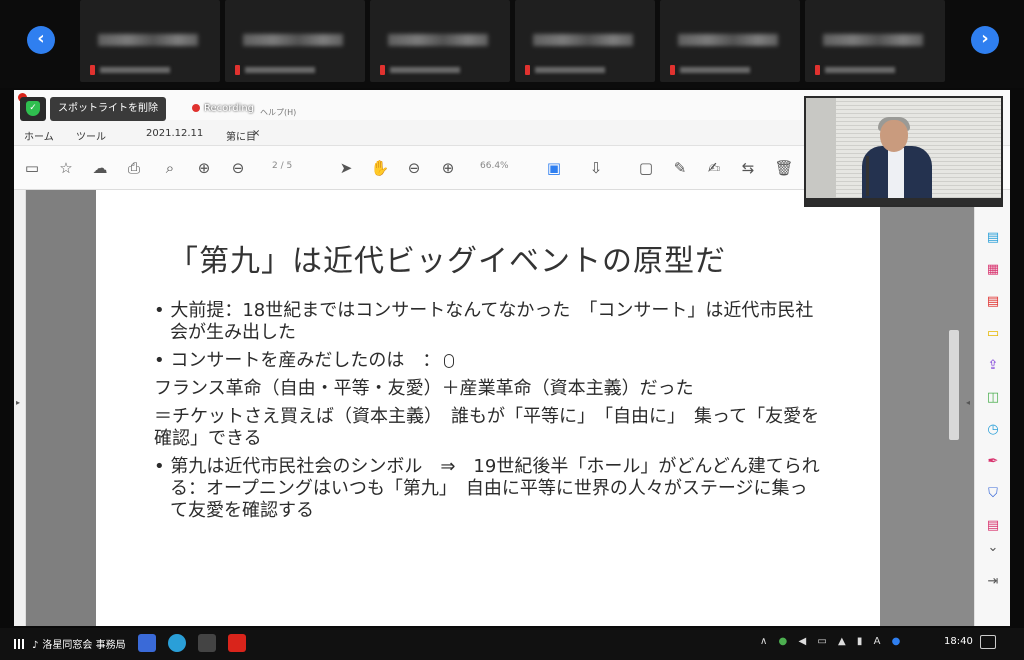 This screenshot has height=660, width=1024. What do you see at coordinates (134, 168) in the screenshot?
I see `print-icon: ⎙` at bounding box center [134, 168].